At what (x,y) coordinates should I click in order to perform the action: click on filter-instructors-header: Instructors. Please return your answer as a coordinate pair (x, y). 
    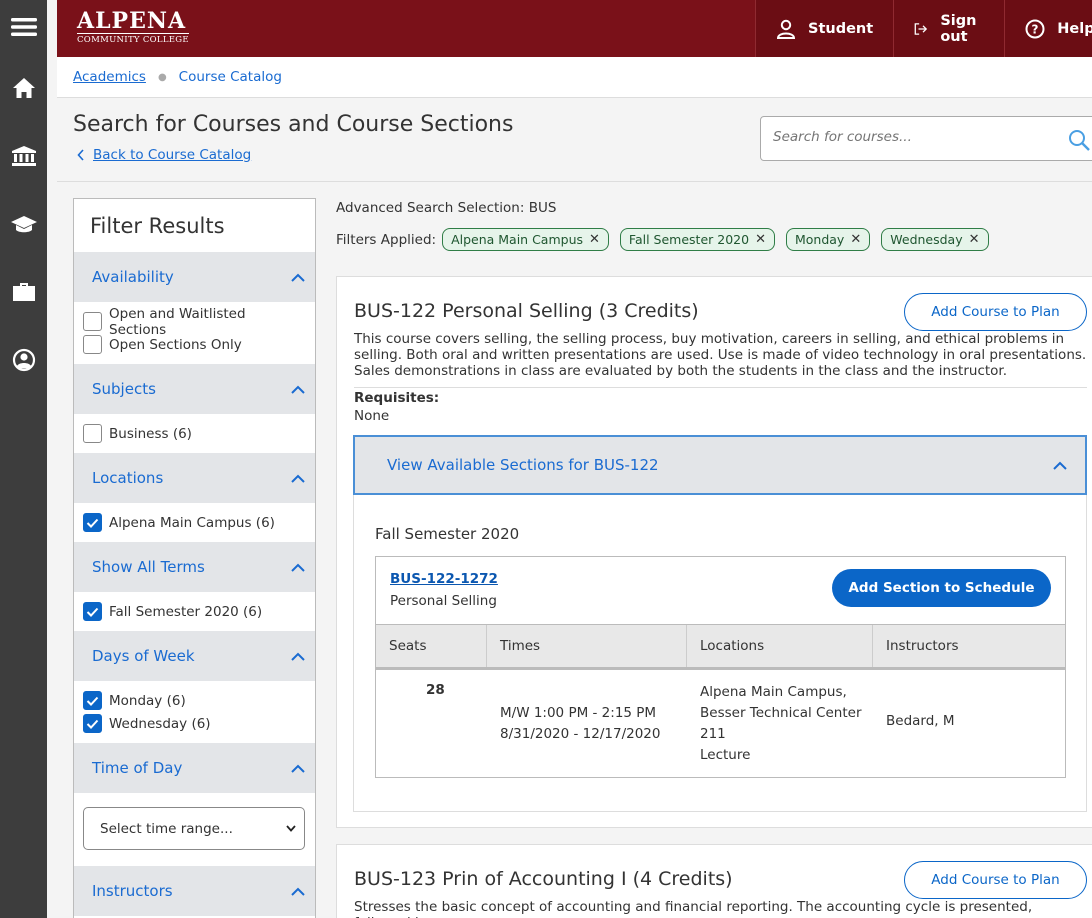
    Looking at the image, I should click on (194, 891).